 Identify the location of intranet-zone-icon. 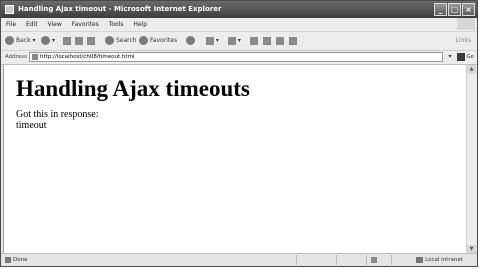
(420, 259).